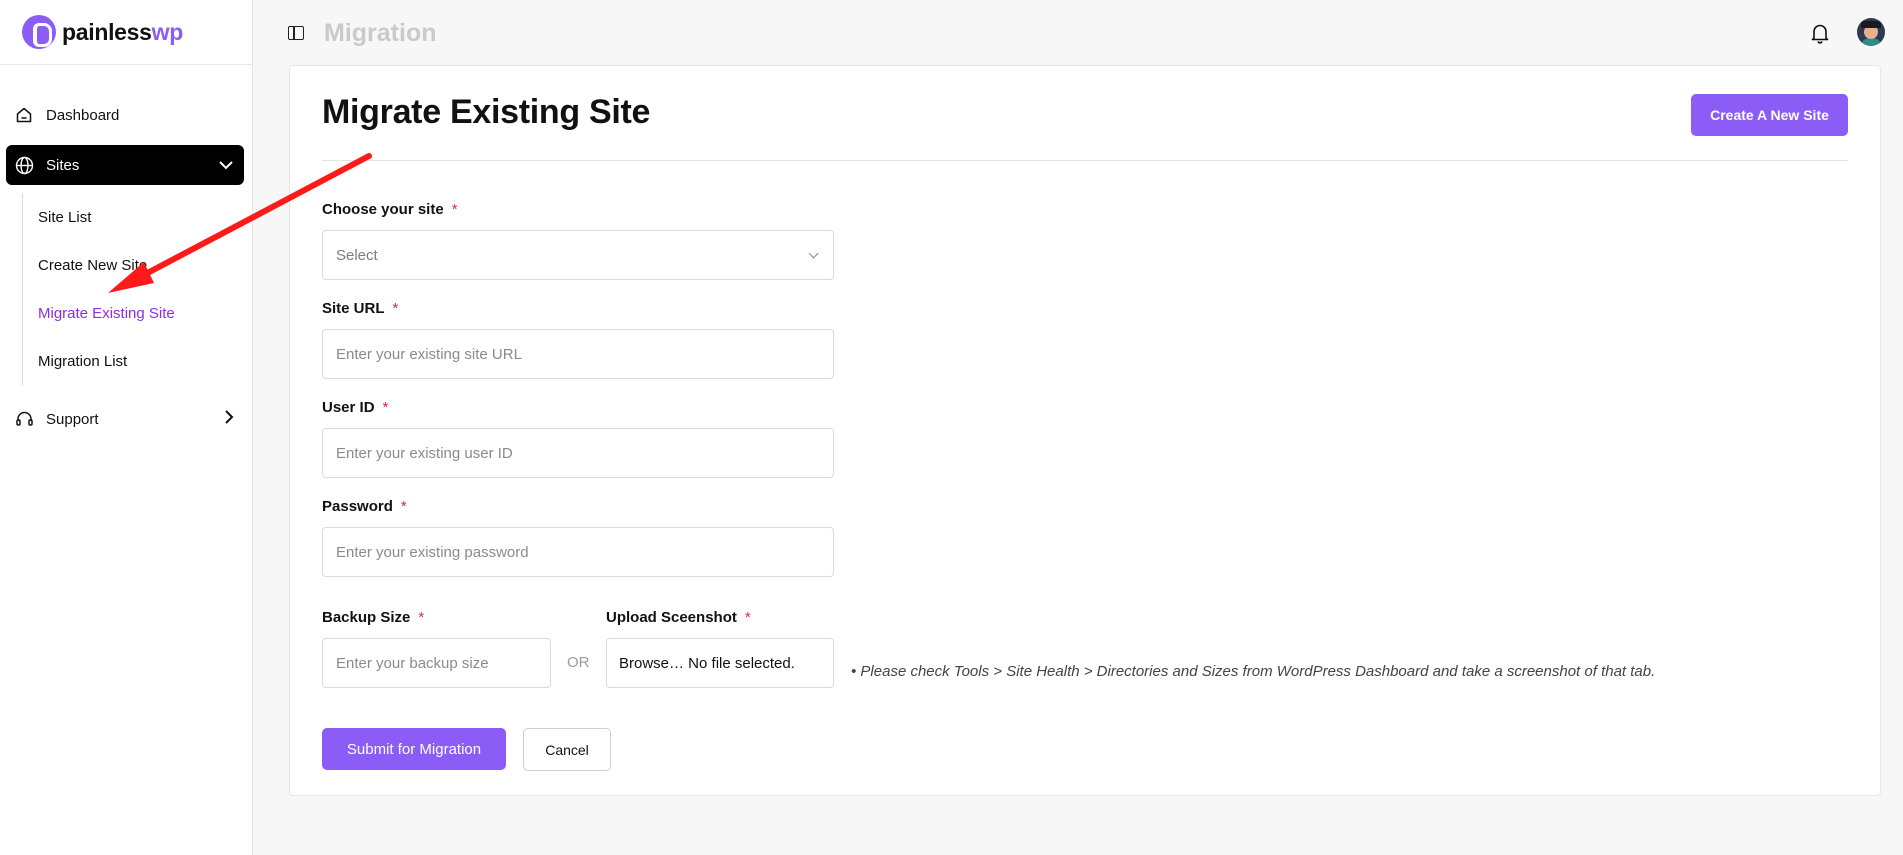  What do you see at coordinates (229, 419) in the screenshot?
I see `chevron-right-icon` at bounding box center [229, 419].